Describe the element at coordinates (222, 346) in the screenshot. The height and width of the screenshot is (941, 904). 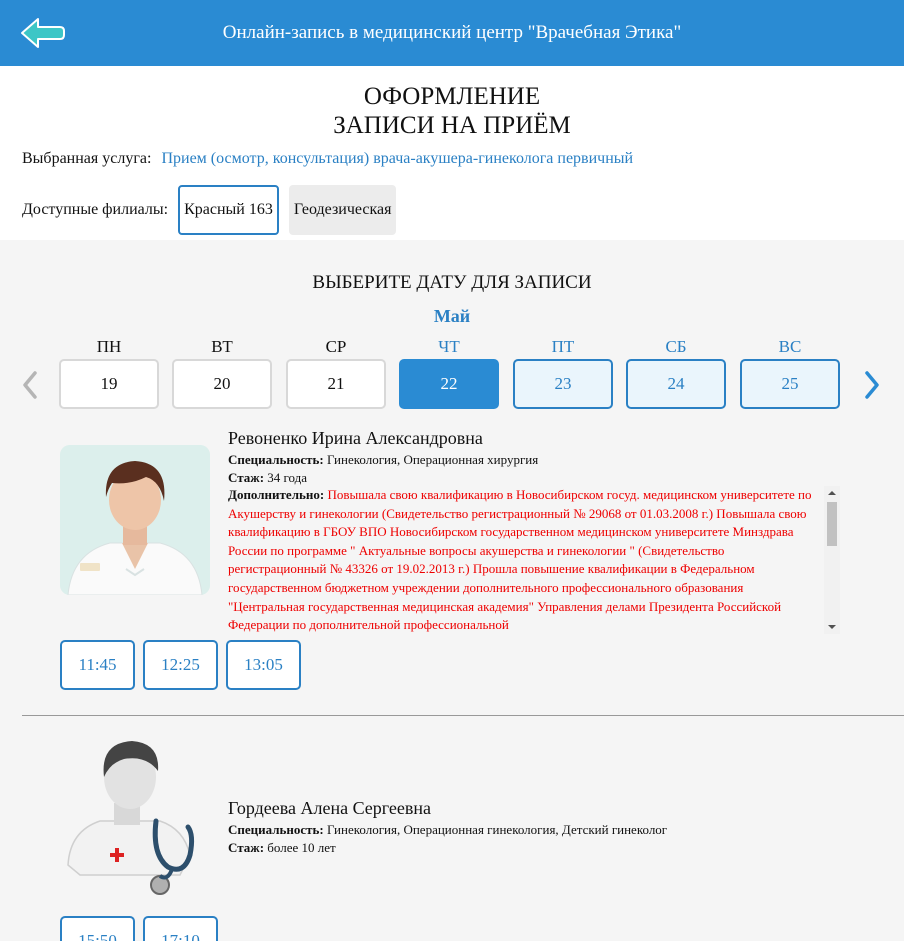
I see `day-name: ВТ` at that location.